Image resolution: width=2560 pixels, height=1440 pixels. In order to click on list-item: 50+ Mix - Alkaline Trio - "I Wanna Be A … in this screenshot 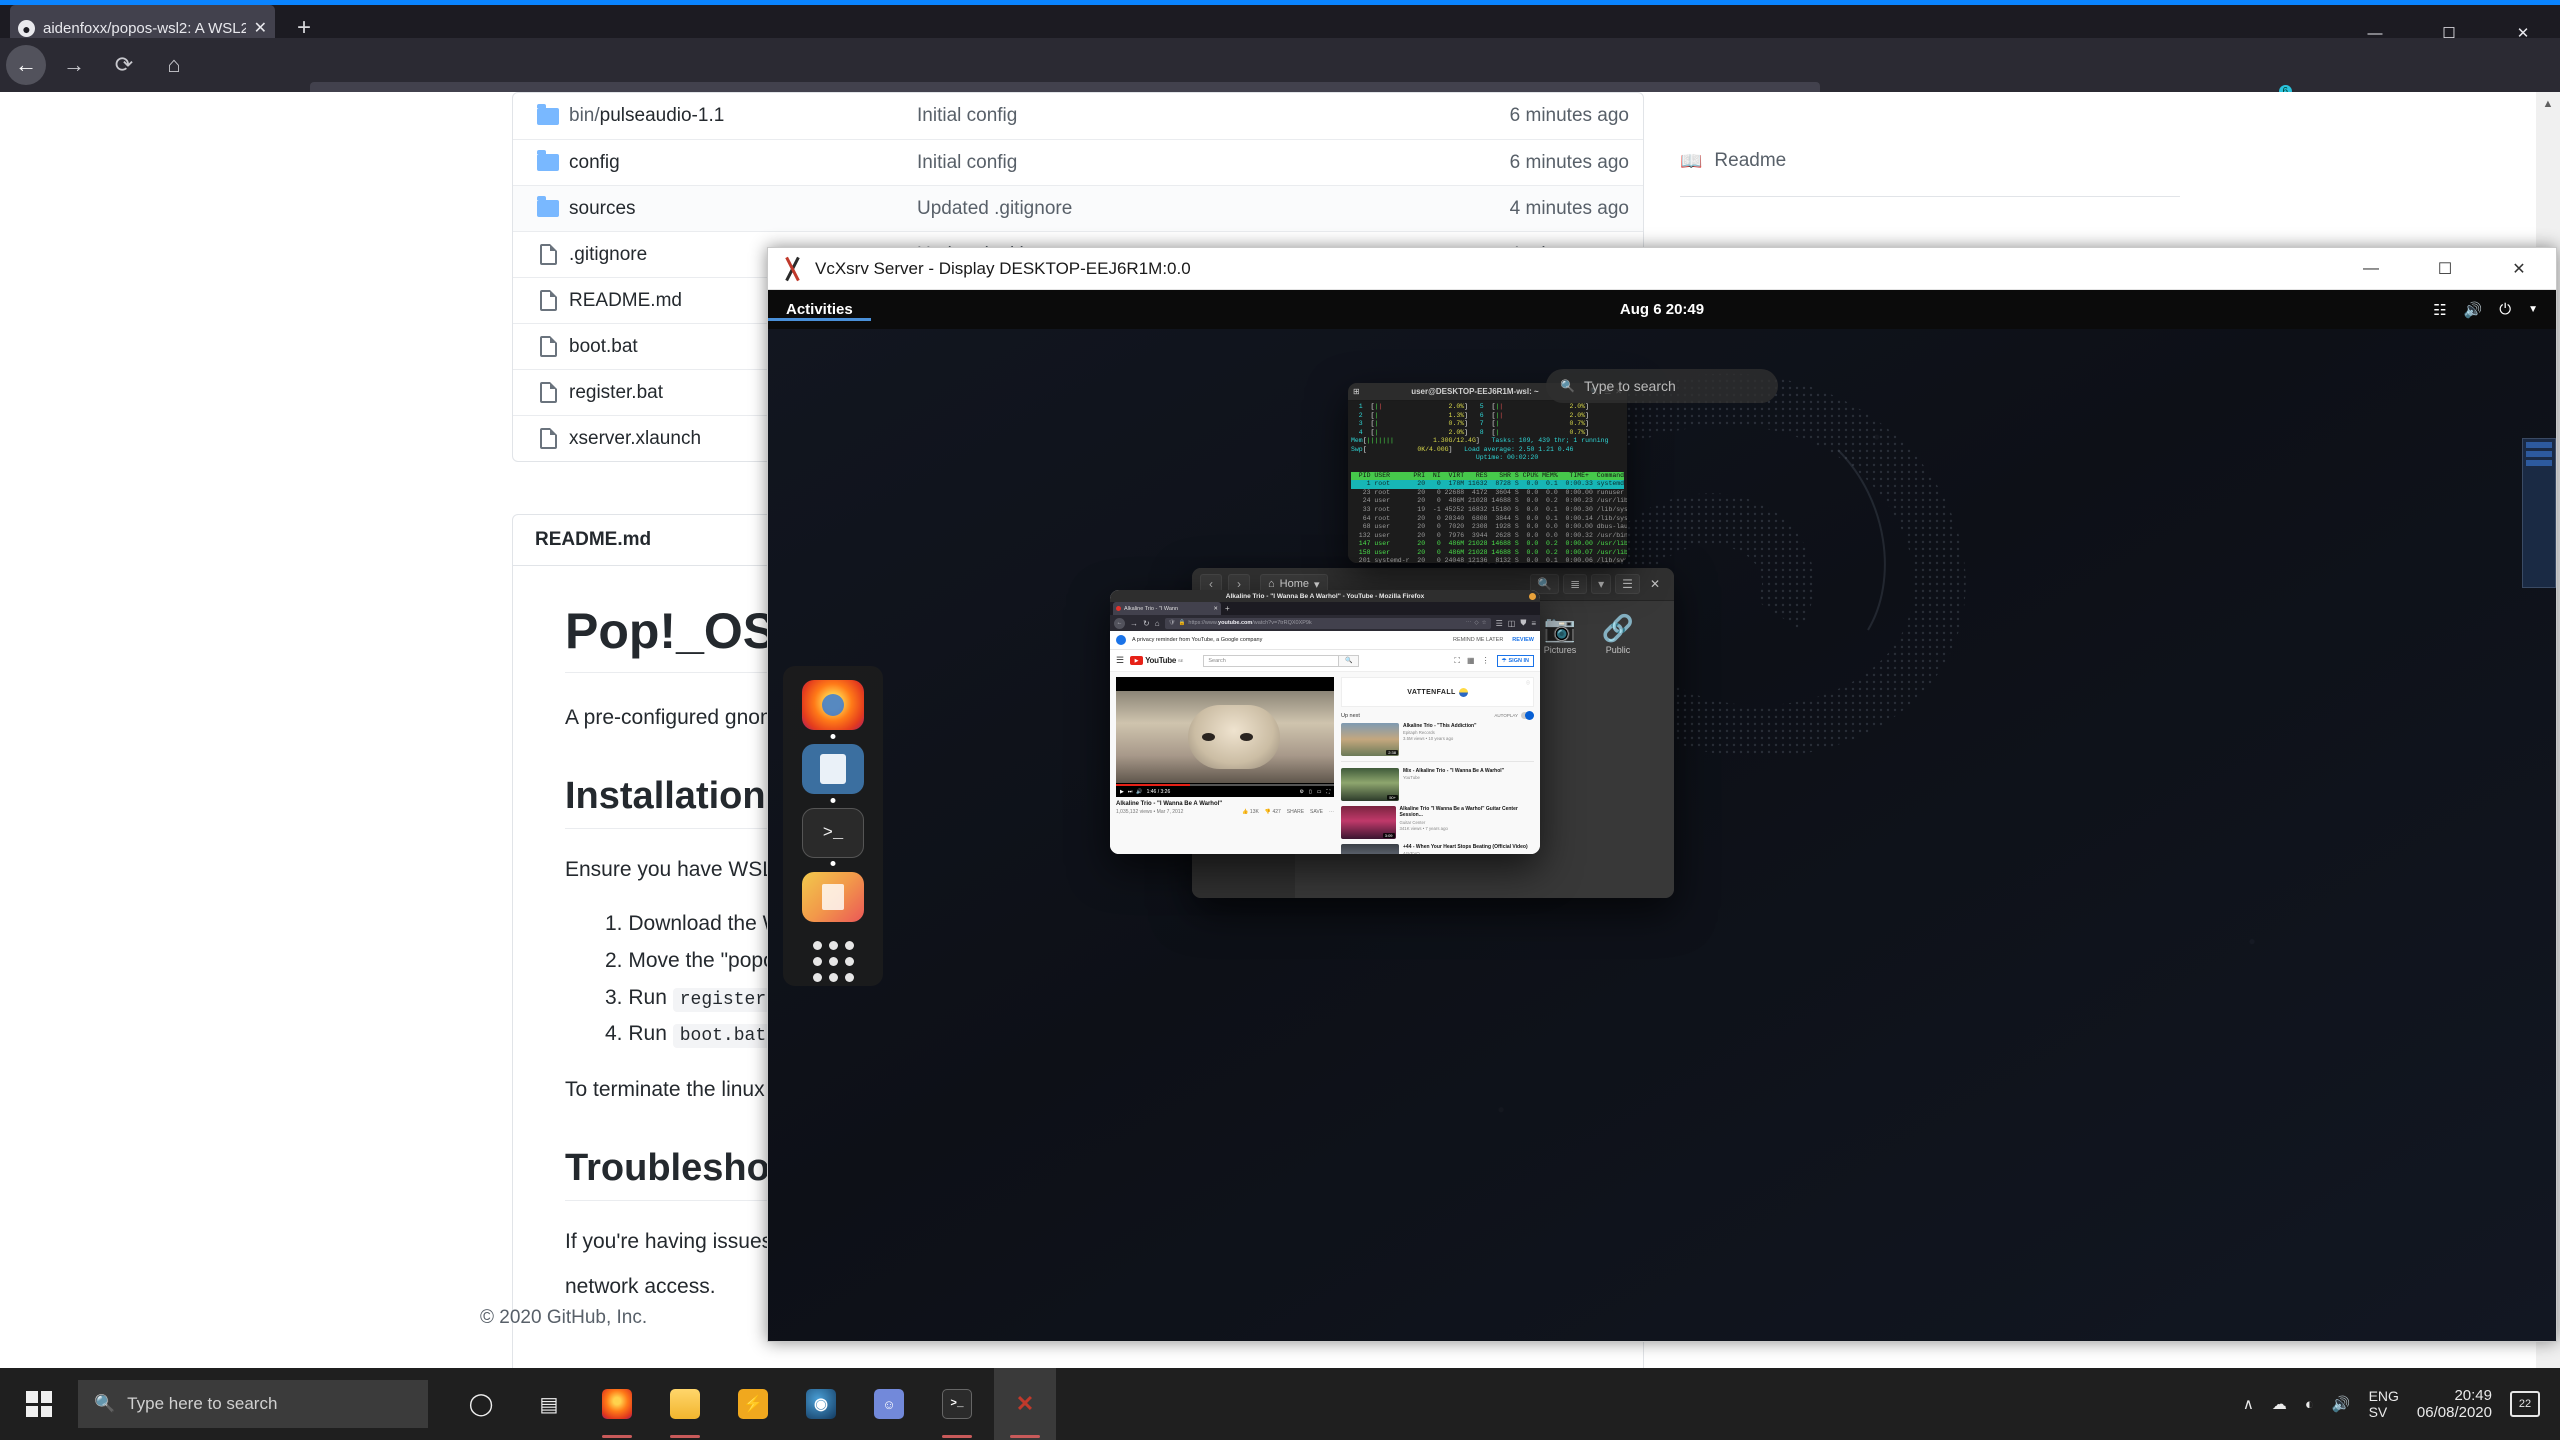, I will do `click(1437, 784)`.